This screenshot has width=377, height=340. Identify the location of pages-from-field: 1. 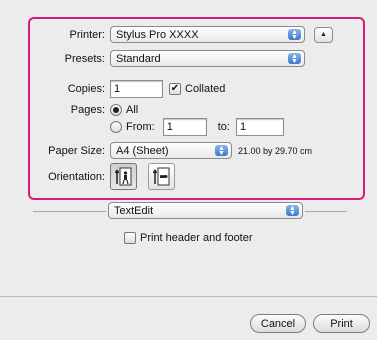
(184, 127).